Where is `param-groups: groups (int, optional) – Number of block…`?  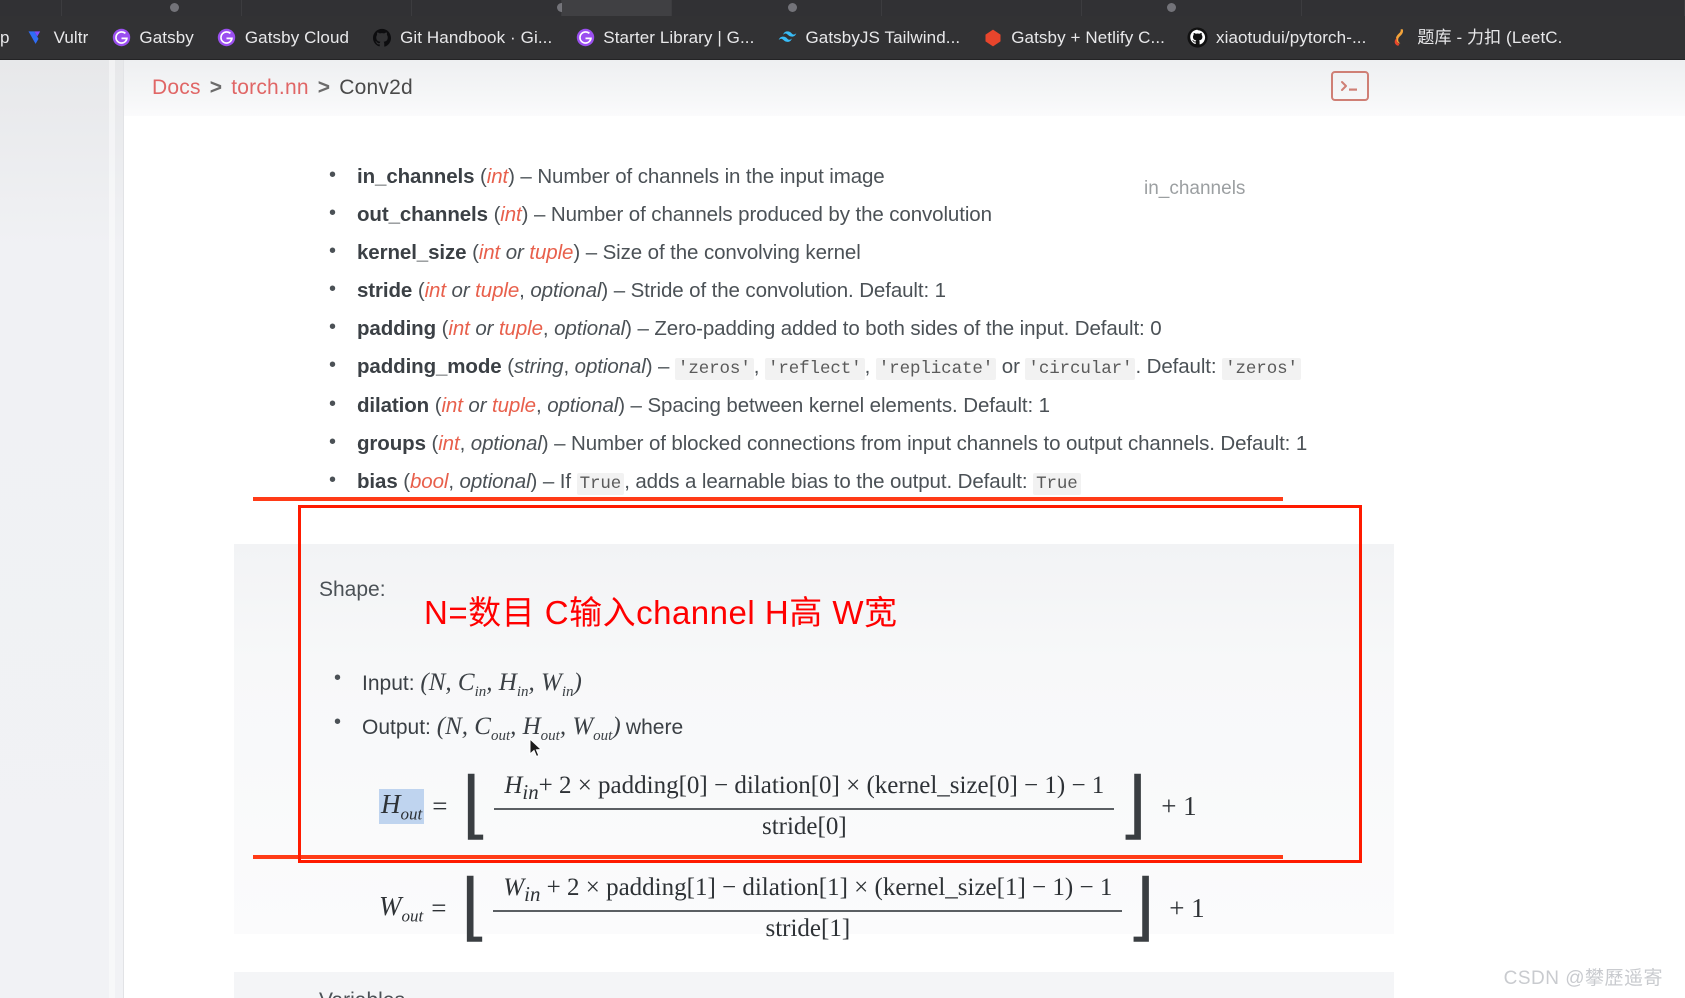
param-groups: groups (int, optional) – Number of block… is located at coordinates (919, 443).